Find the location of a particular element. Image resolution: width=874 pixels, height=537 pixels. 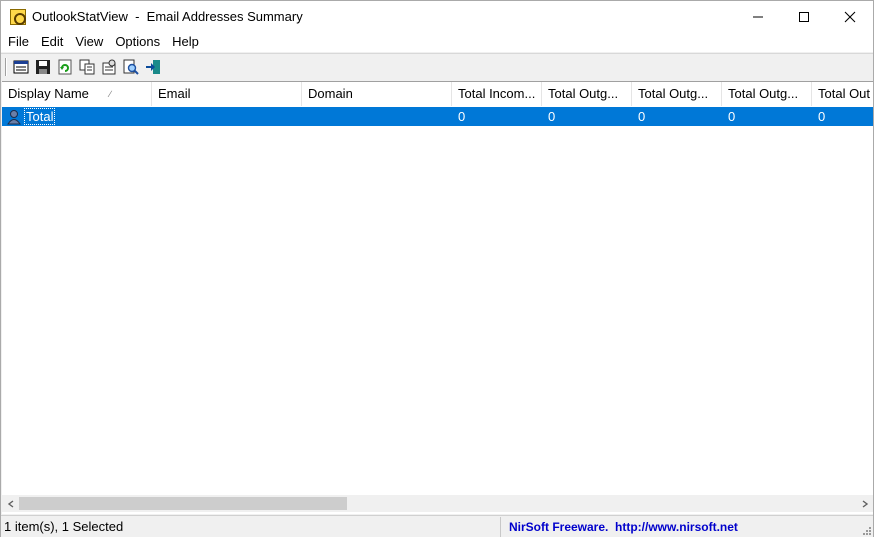

exit-icon is located at coordinates (153, 66).